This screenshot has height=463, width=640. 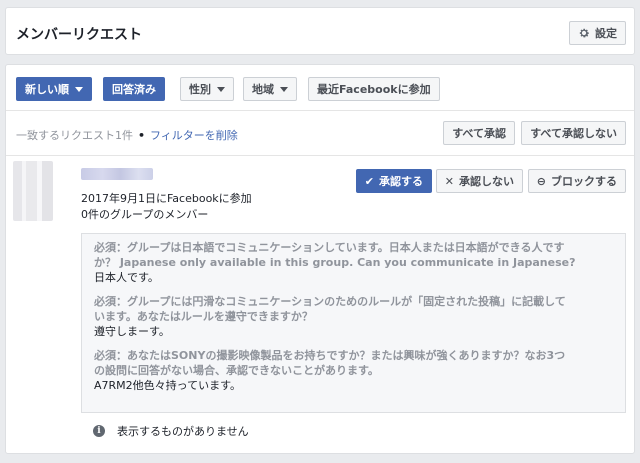 I want to click on decline-all-button: すべて承認しない, so click(x=573, y=133).